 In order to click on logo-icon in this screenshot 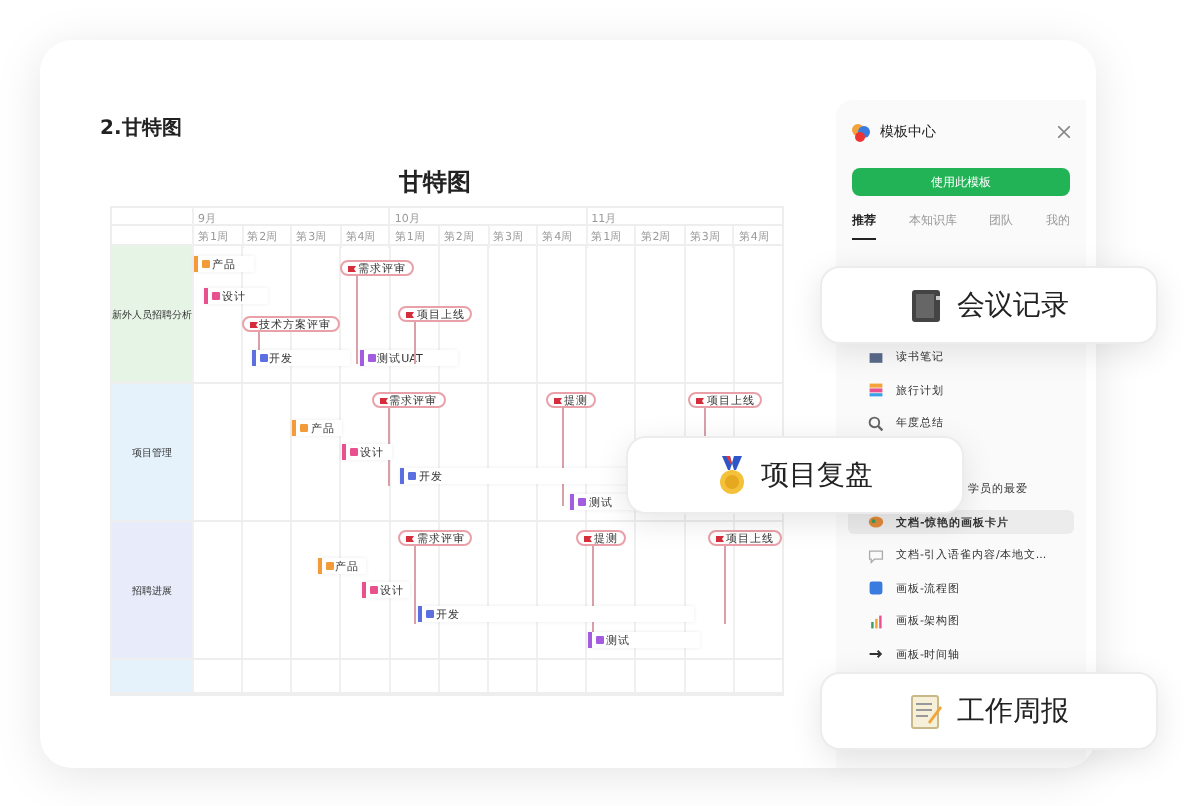, I will do `click(861, 132)`.